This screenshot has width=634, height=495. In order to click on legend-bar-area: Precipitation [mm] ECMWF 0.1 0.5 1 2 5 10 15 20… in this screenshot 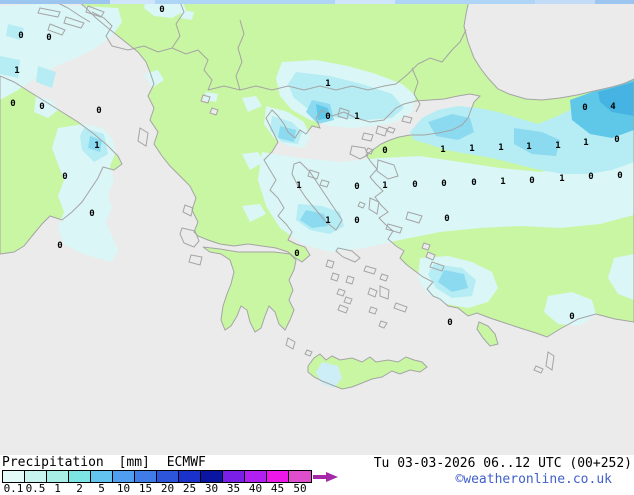, I will do `click(317, 474)`.